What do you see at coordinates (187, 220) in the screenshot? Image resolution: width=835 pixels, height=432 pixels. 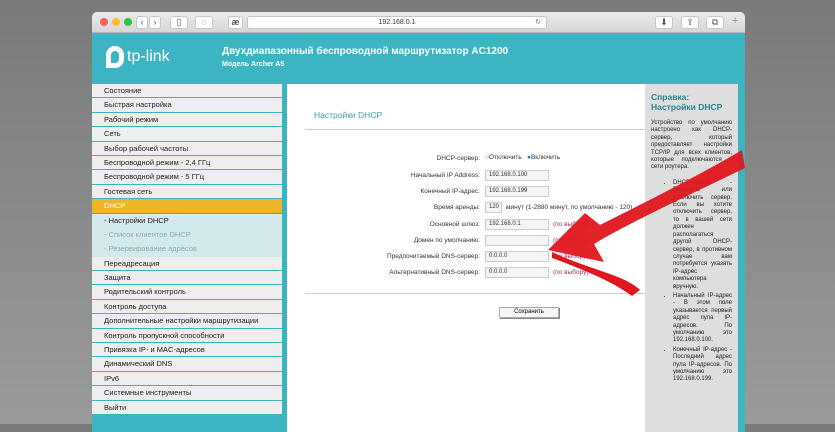 I see `sidebar-item: - Настройки DHCP` at bounding box center [187, 220].